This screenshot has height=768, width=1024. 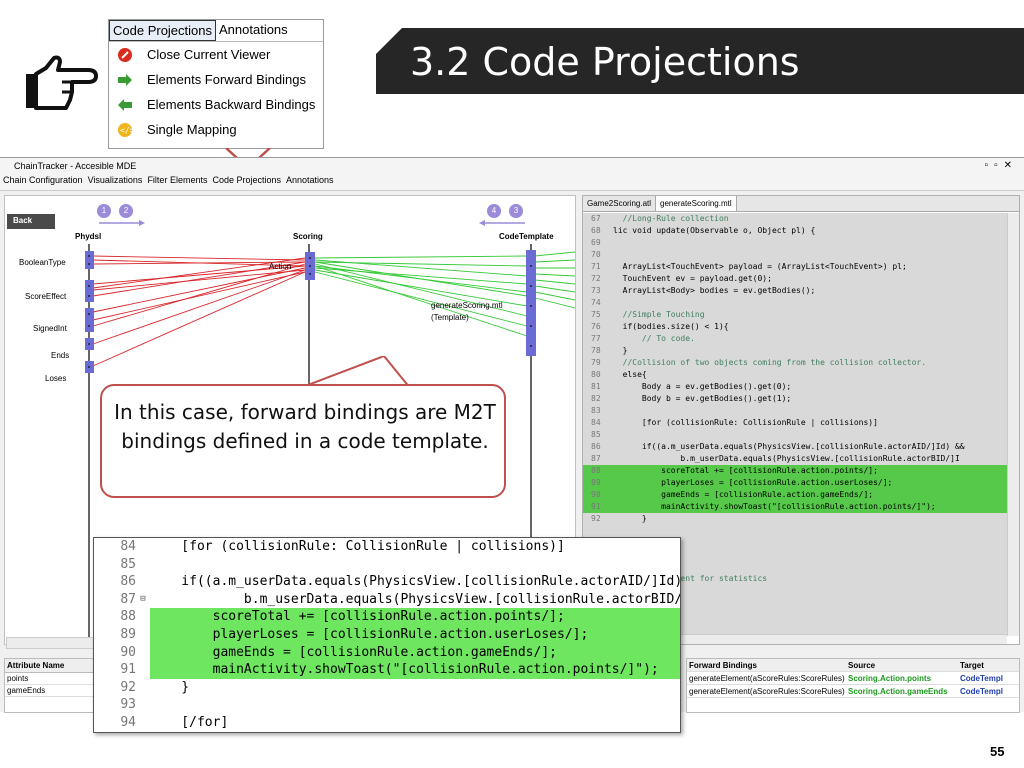 What do you see at coordinates (55, 378) in the screenshot?
I see `node-label-loses: Loses` at bounding box center [55, 378].